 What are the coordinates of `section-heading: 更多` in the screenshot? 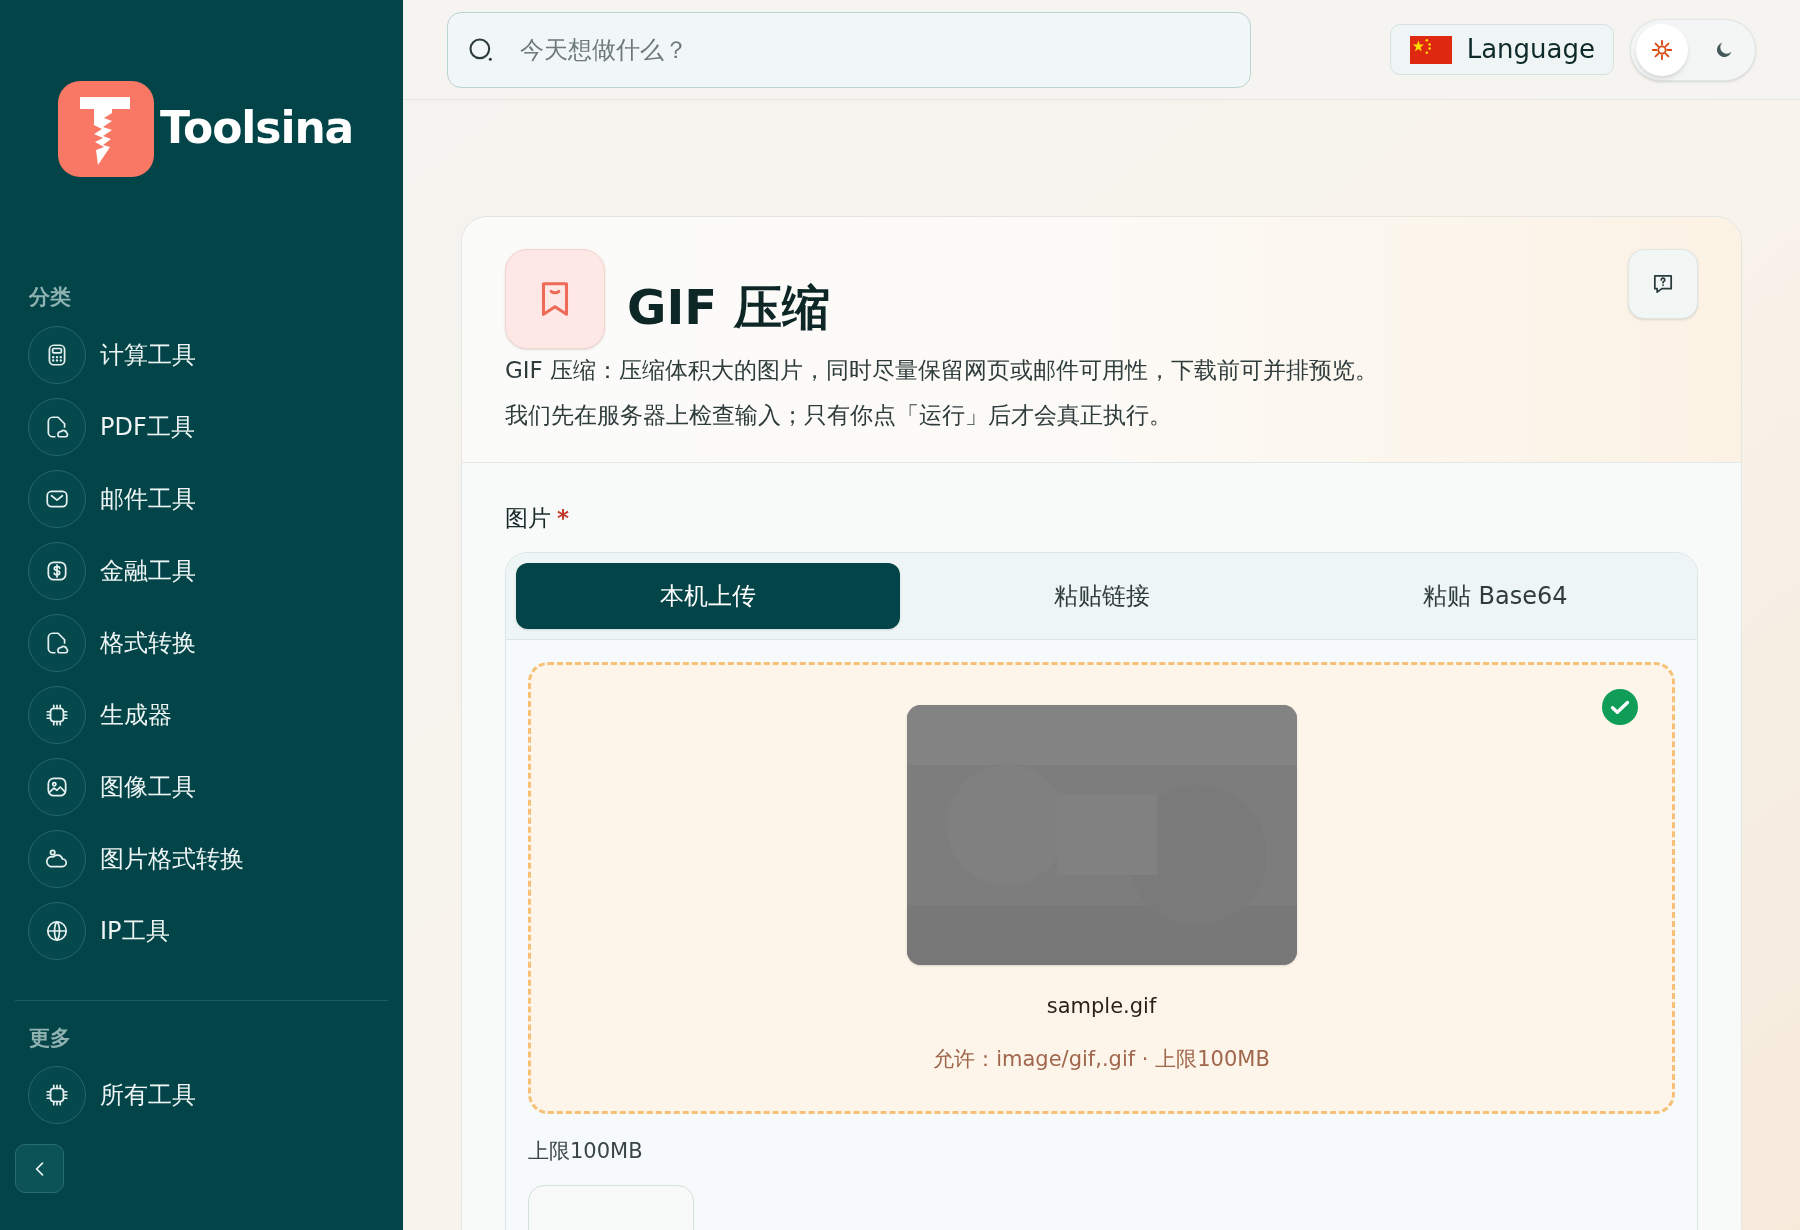 It's located at (50, 1038).